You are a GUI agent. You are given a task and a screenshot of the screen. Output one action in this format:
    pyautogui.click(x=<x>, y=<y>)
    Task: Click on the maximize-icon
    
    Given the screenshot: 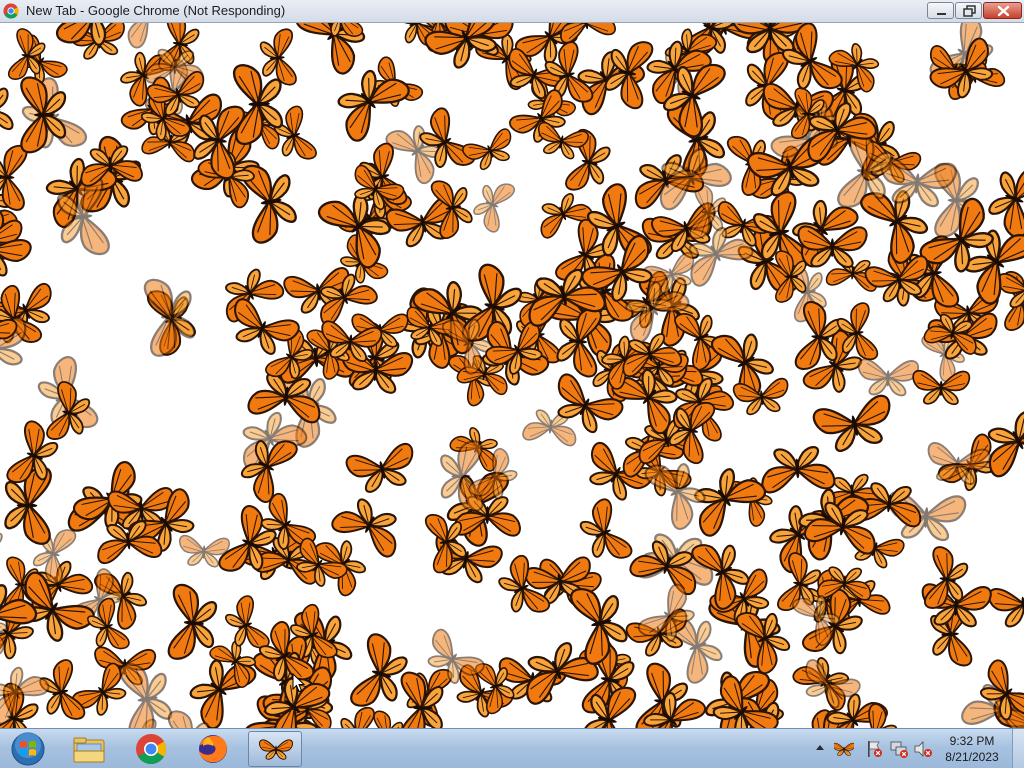 What is the action you would take?
    pyautogui.click(x=969, y=11)
    